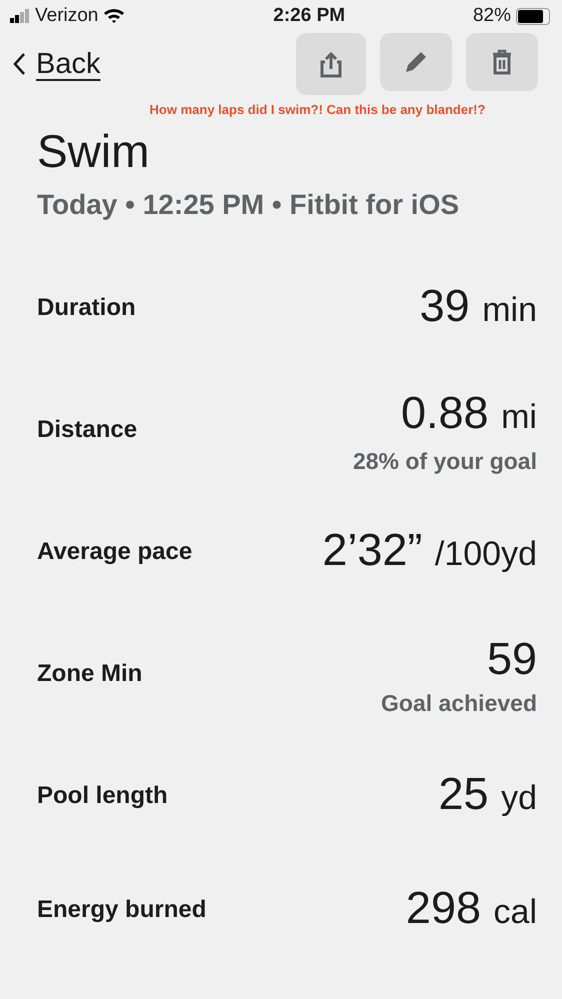  Describe the element at coordinates (444, 461) in the screenshot. I see `stat-note: 28% of your goal` at that location.